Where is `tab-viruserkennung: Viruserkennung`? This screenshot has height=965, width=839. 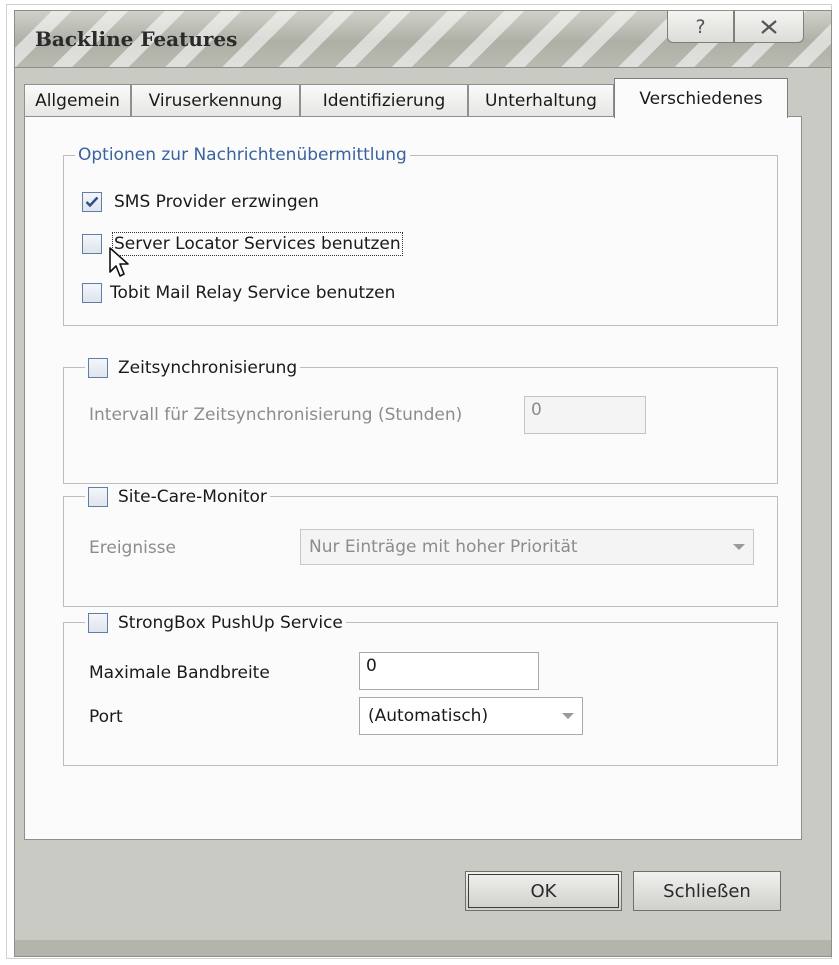 tab-viruserkennung: Viruserkennung is located at coordinates (215, 100).